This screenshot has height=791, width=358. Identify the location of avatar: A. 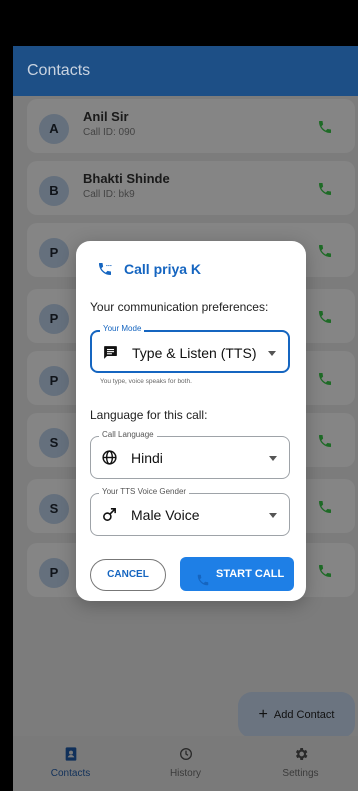
(54, 129).